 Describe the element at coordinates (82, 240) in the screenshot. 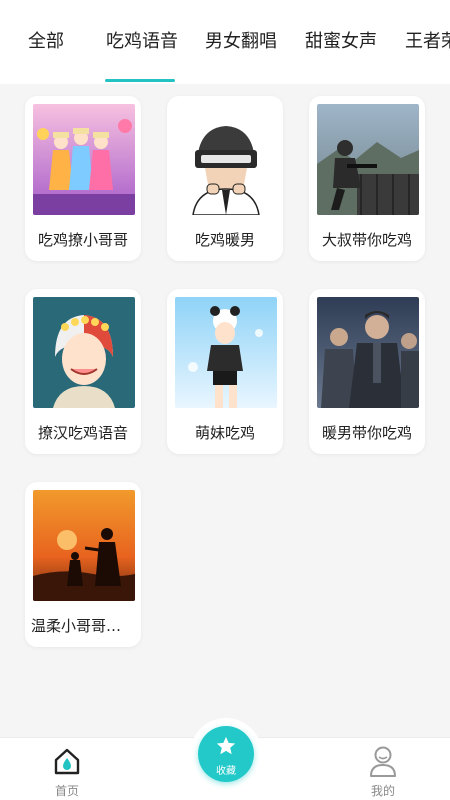

I see `card-title: 吃鸡撩小哥哥` at that location.